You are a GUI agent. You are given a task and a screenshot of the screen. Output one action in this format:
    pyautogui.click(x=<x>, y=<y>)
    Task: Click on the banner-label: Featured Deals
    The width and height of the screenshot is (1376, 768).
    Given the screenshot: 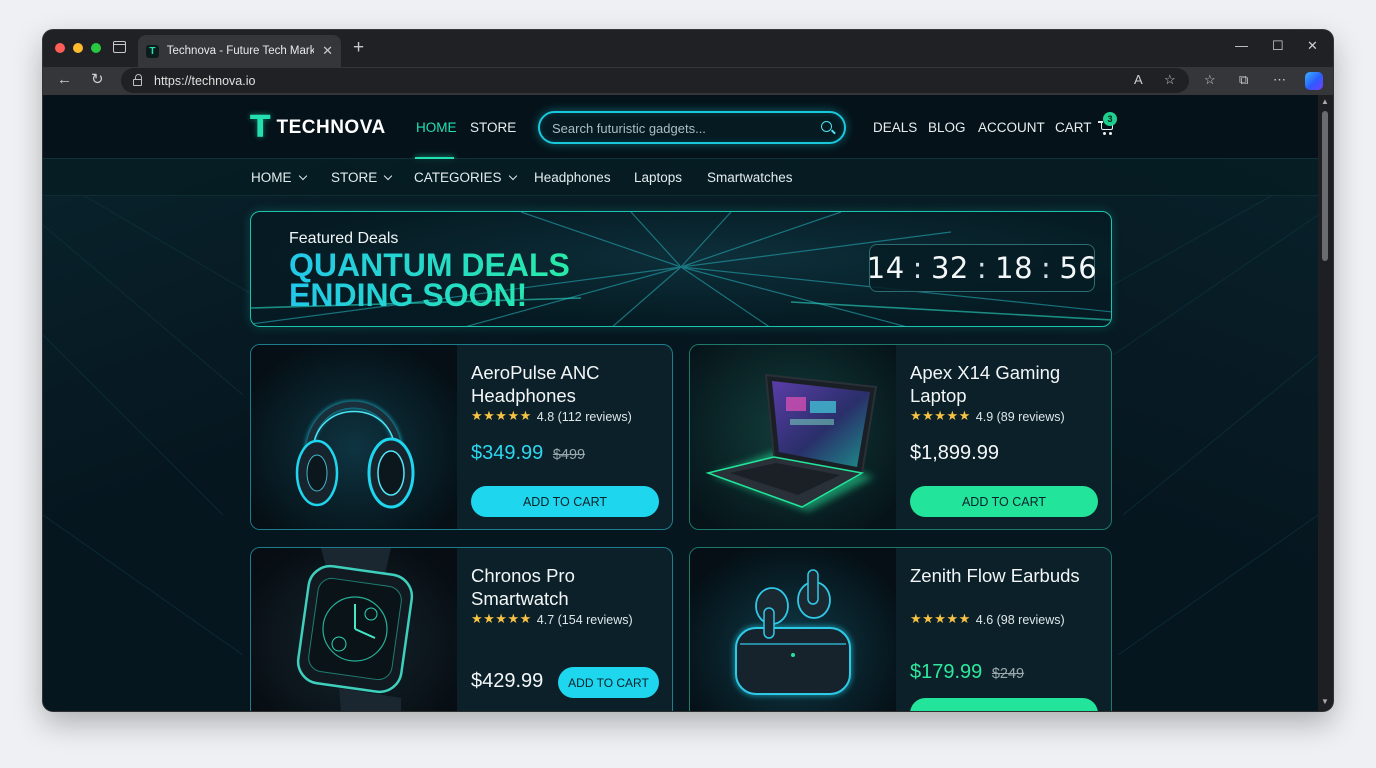 What is the action you would take?
    pyautogui.click(x=344, y=238)
    